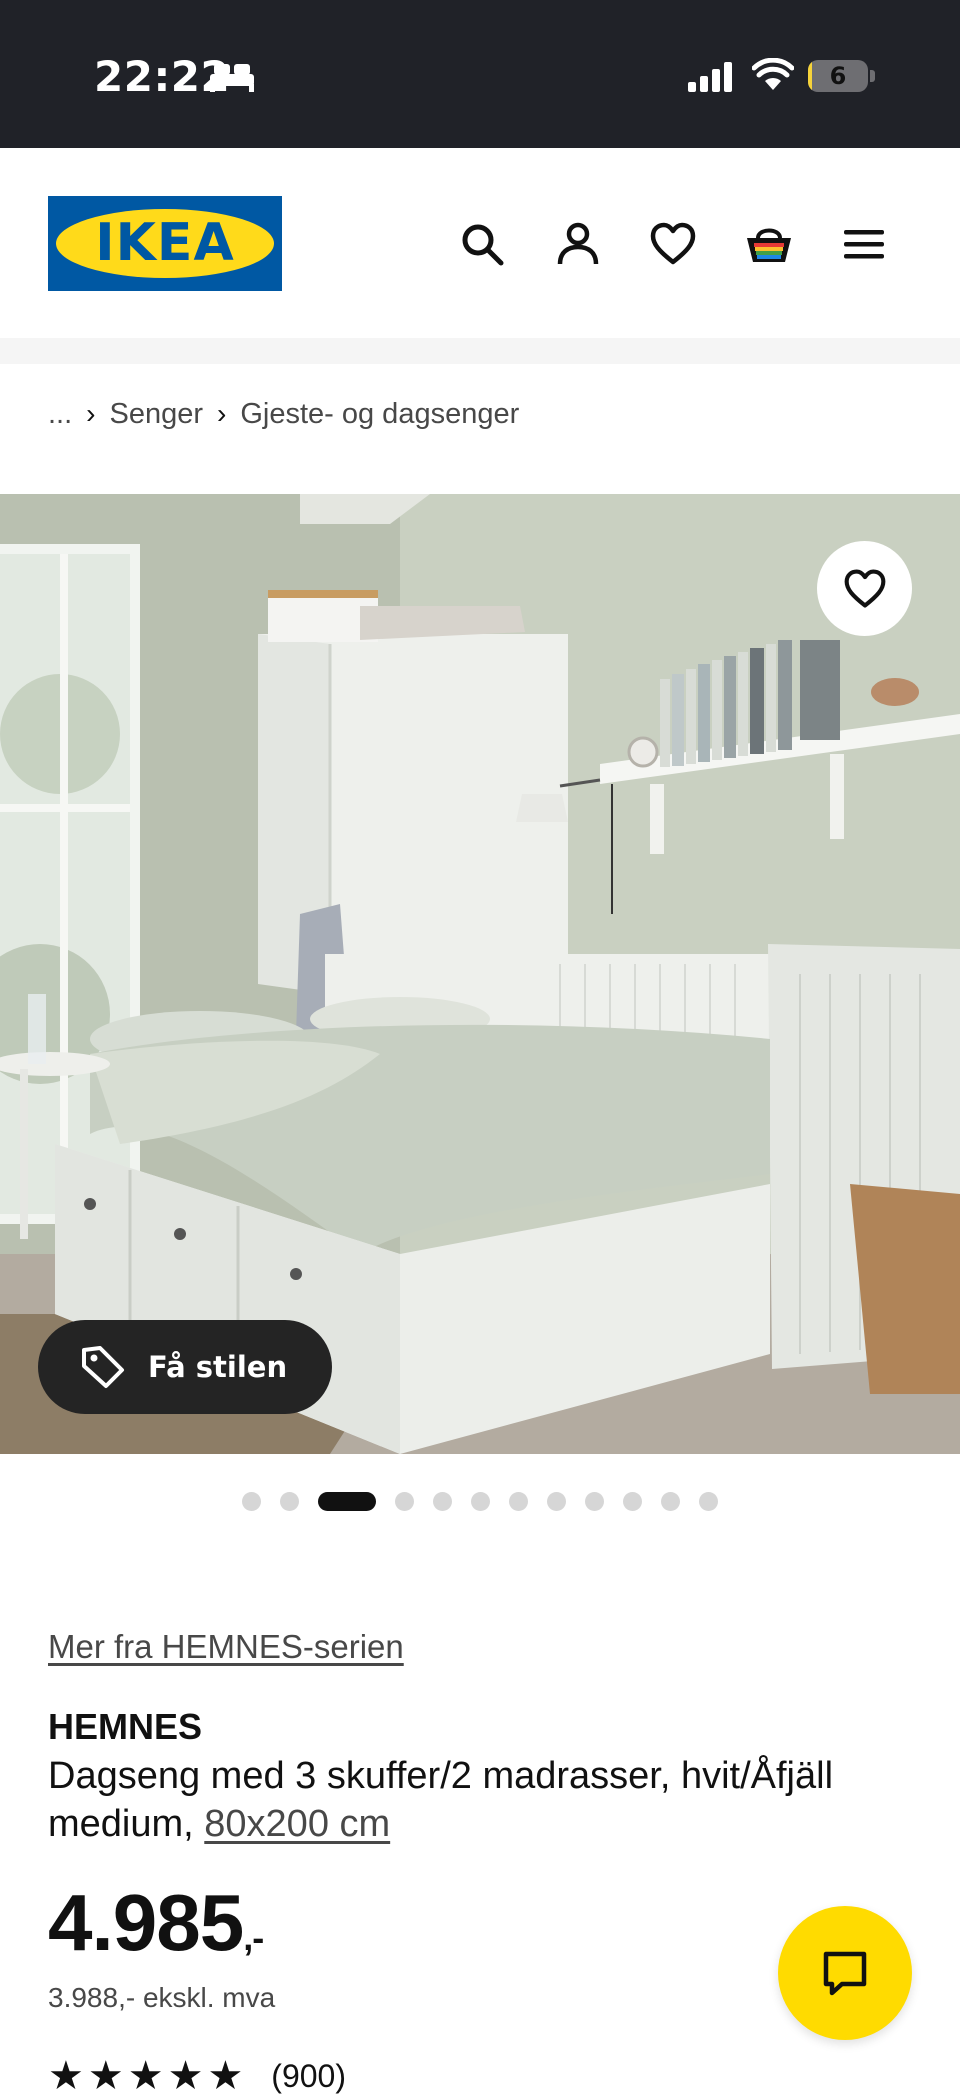 The image size is (960, 2098). What do you see at coordinates (148, 2076) in the screenshot?
I see `rating-stars: ★★★★★` at bounding box center [148, 2076].